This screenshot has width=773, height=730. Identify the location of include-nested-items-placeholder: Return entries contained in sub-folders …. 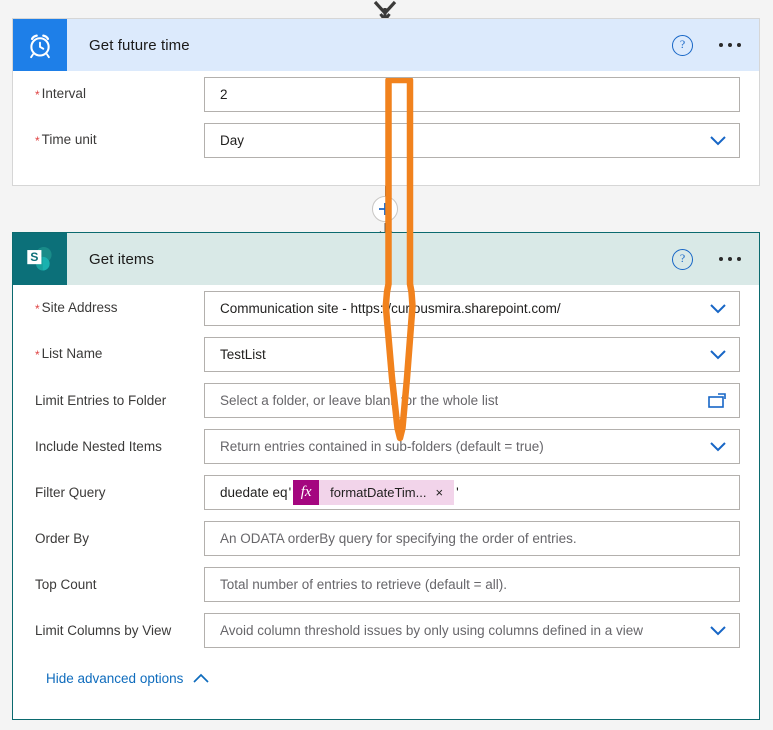
(382, 446).